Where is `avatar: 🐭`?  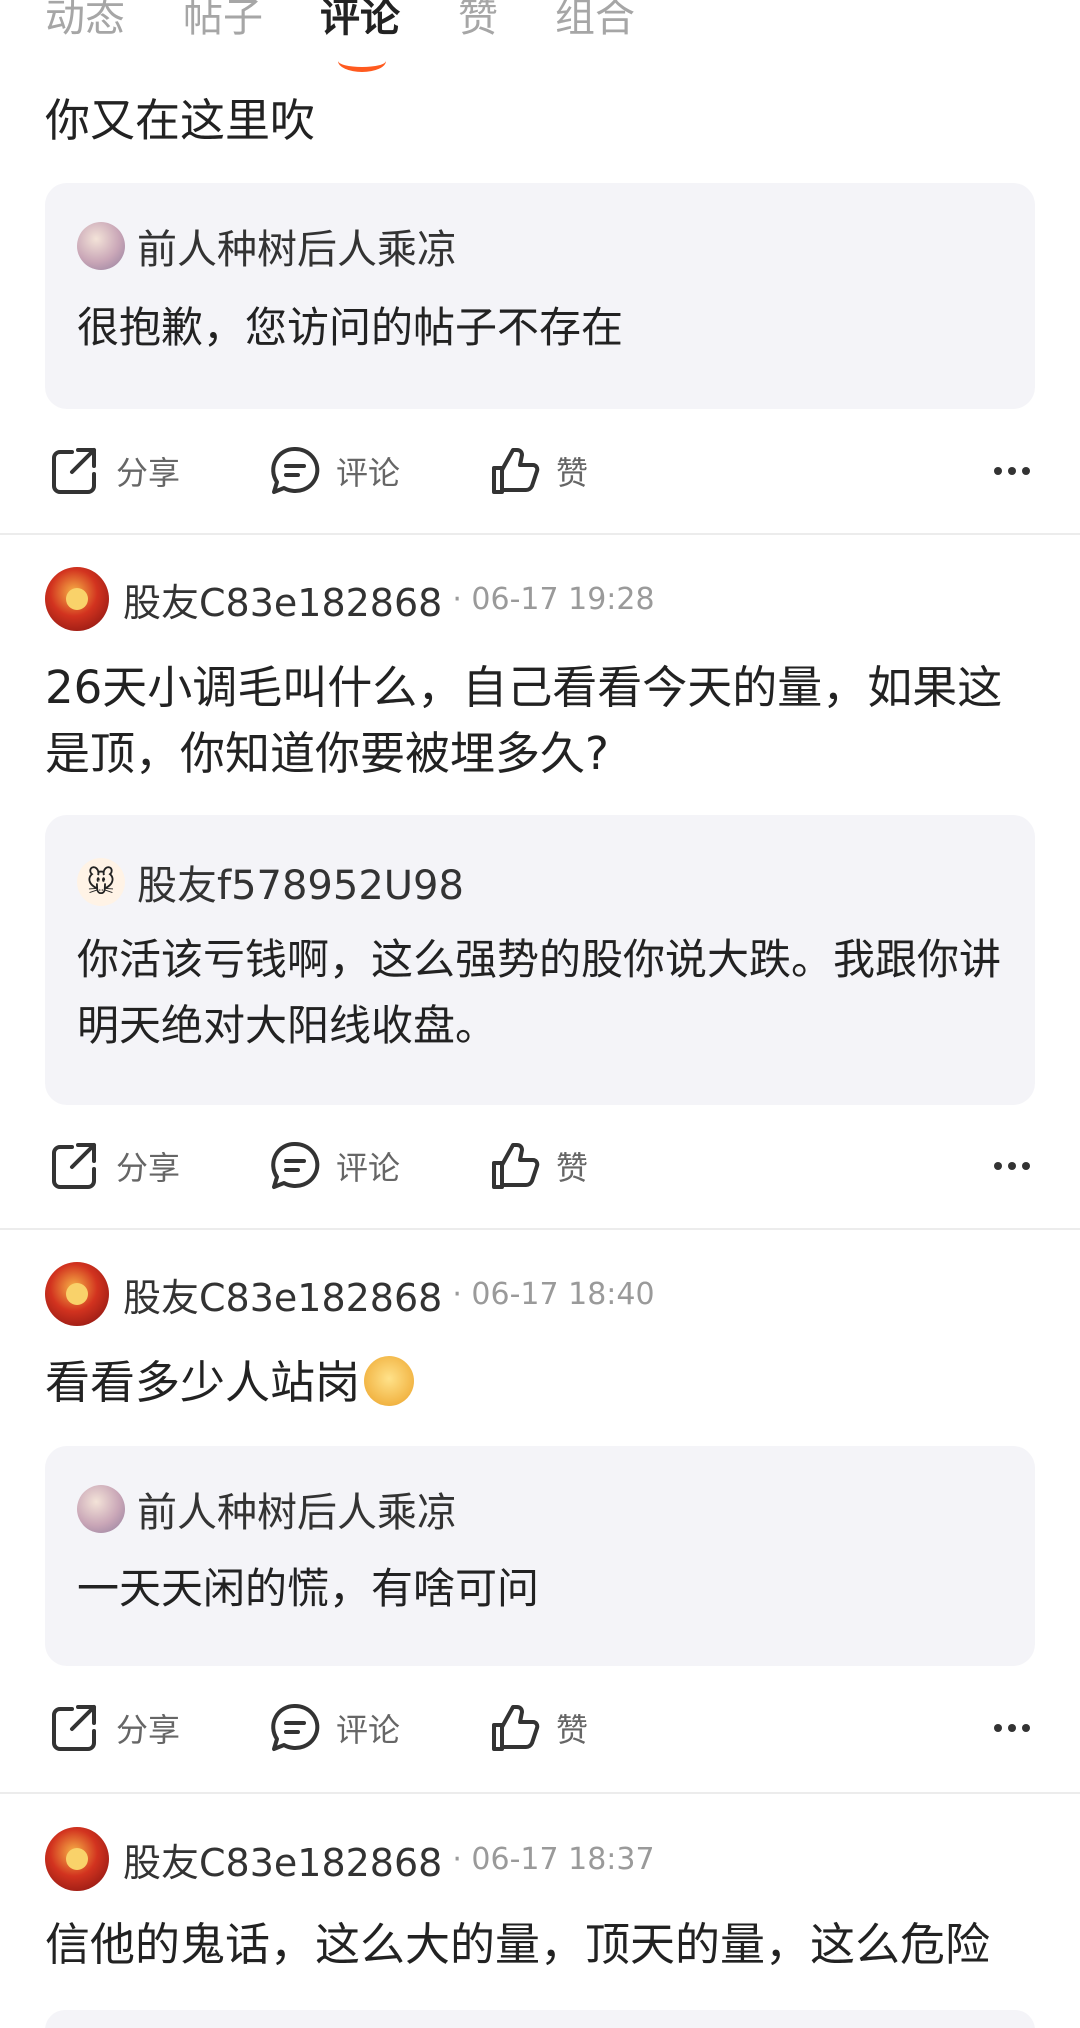 avatar: 🐭 is located at coordinates (101, 882).